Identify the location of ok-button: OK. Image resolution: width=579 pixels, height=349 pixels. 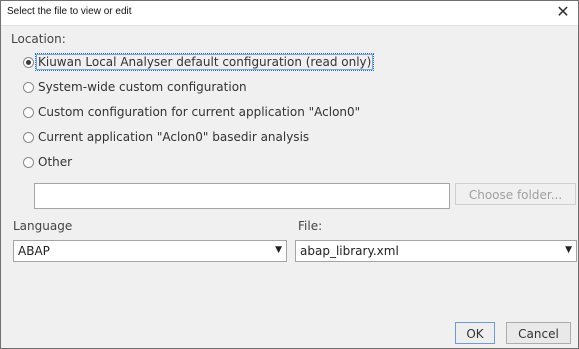
(475, 333).